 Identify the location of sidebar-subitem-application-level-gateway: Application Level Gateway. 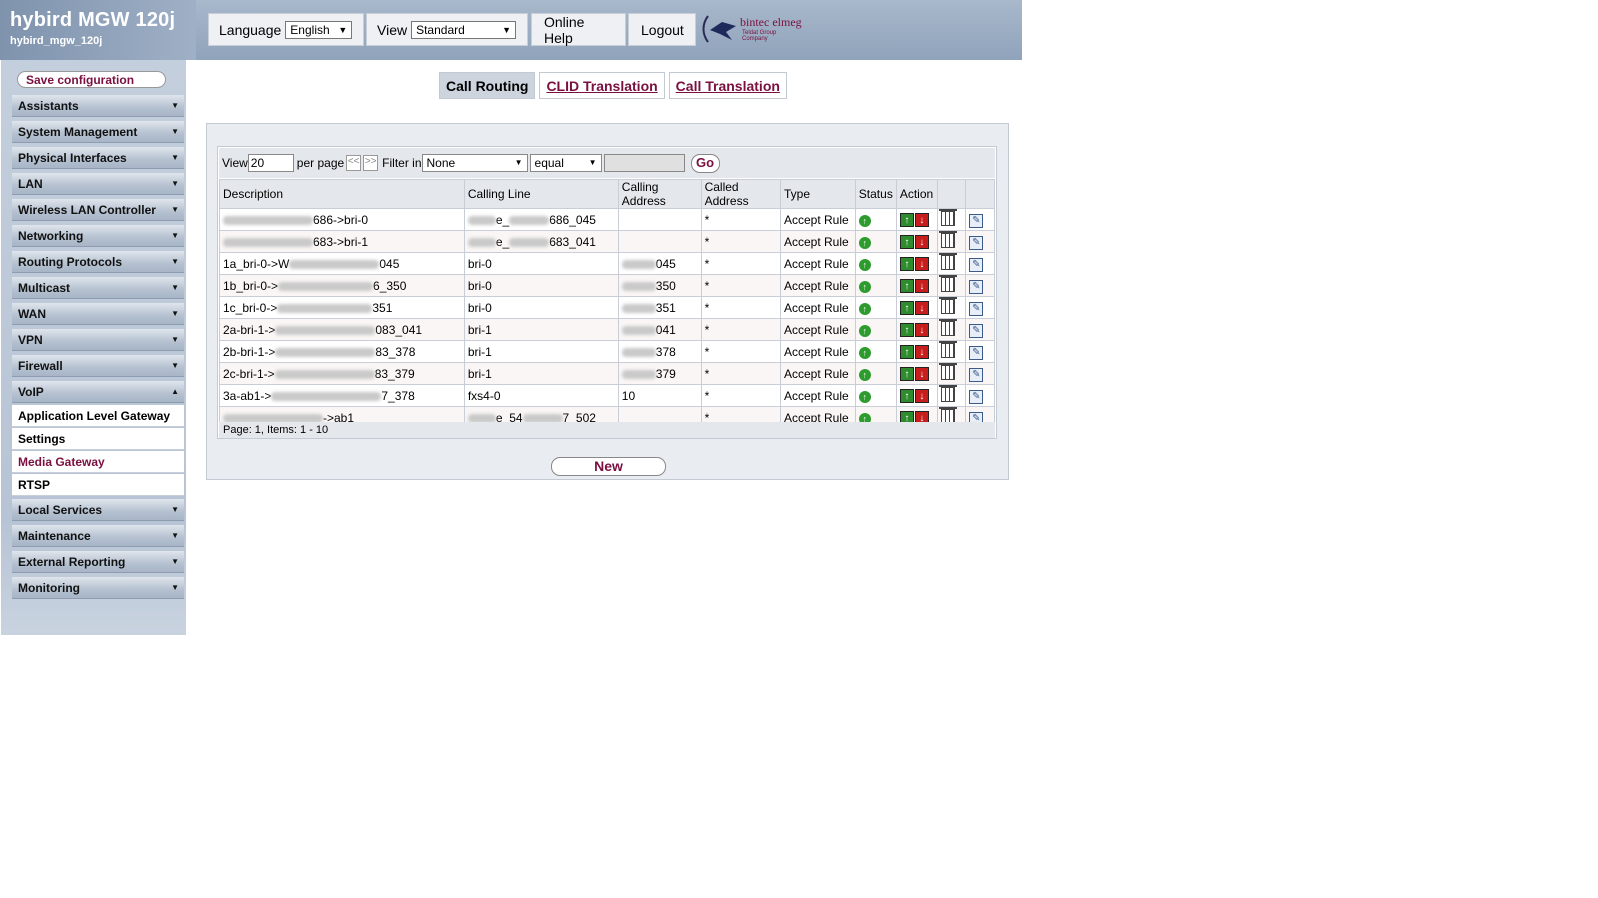
(98, 416).